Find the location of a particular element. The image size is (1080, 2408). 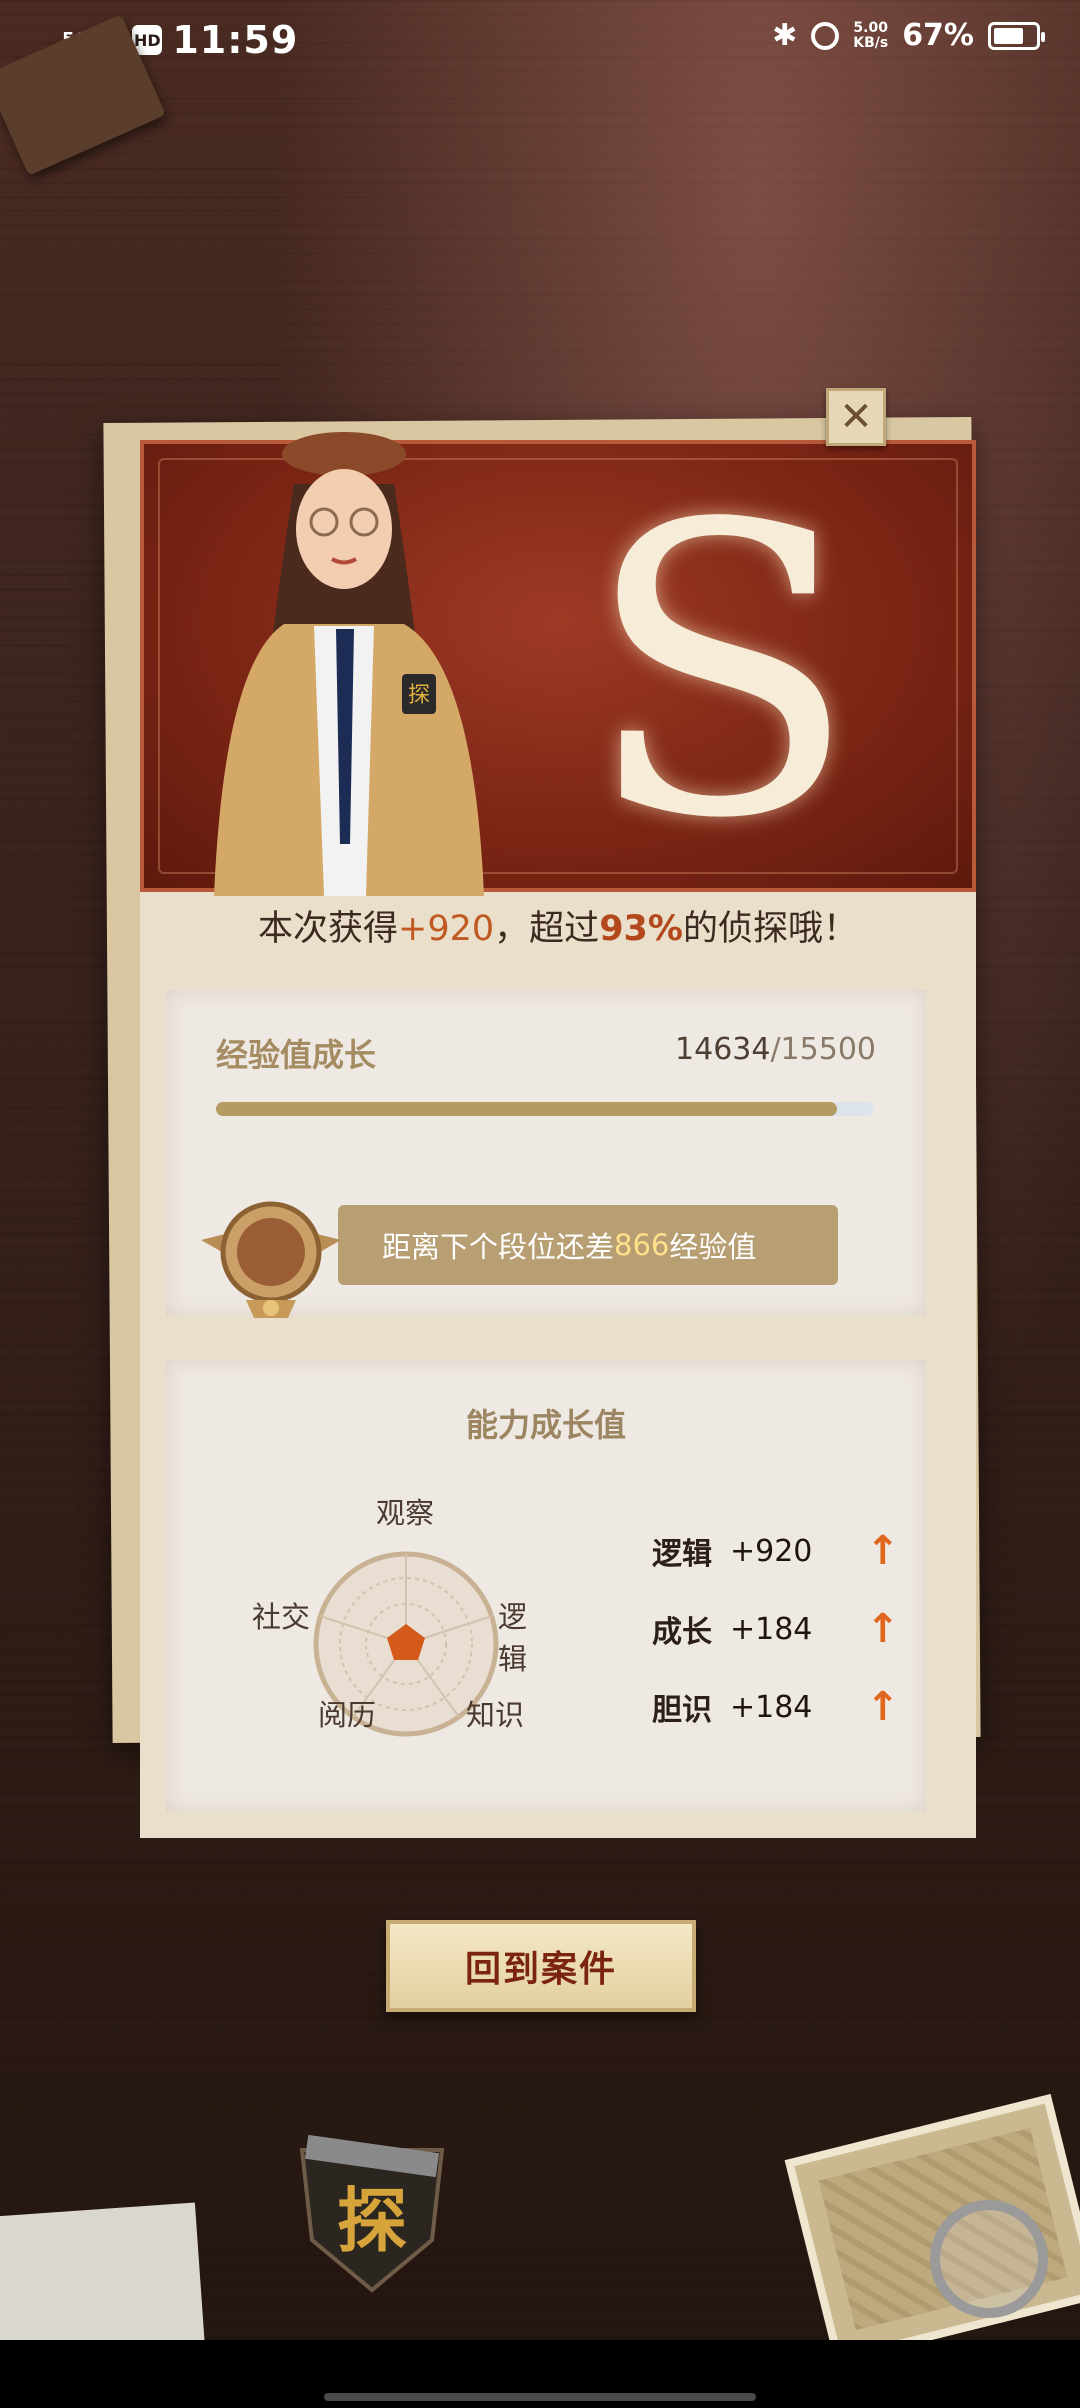

ability-stat-value: +920 is located at coordinates (771, 1551).